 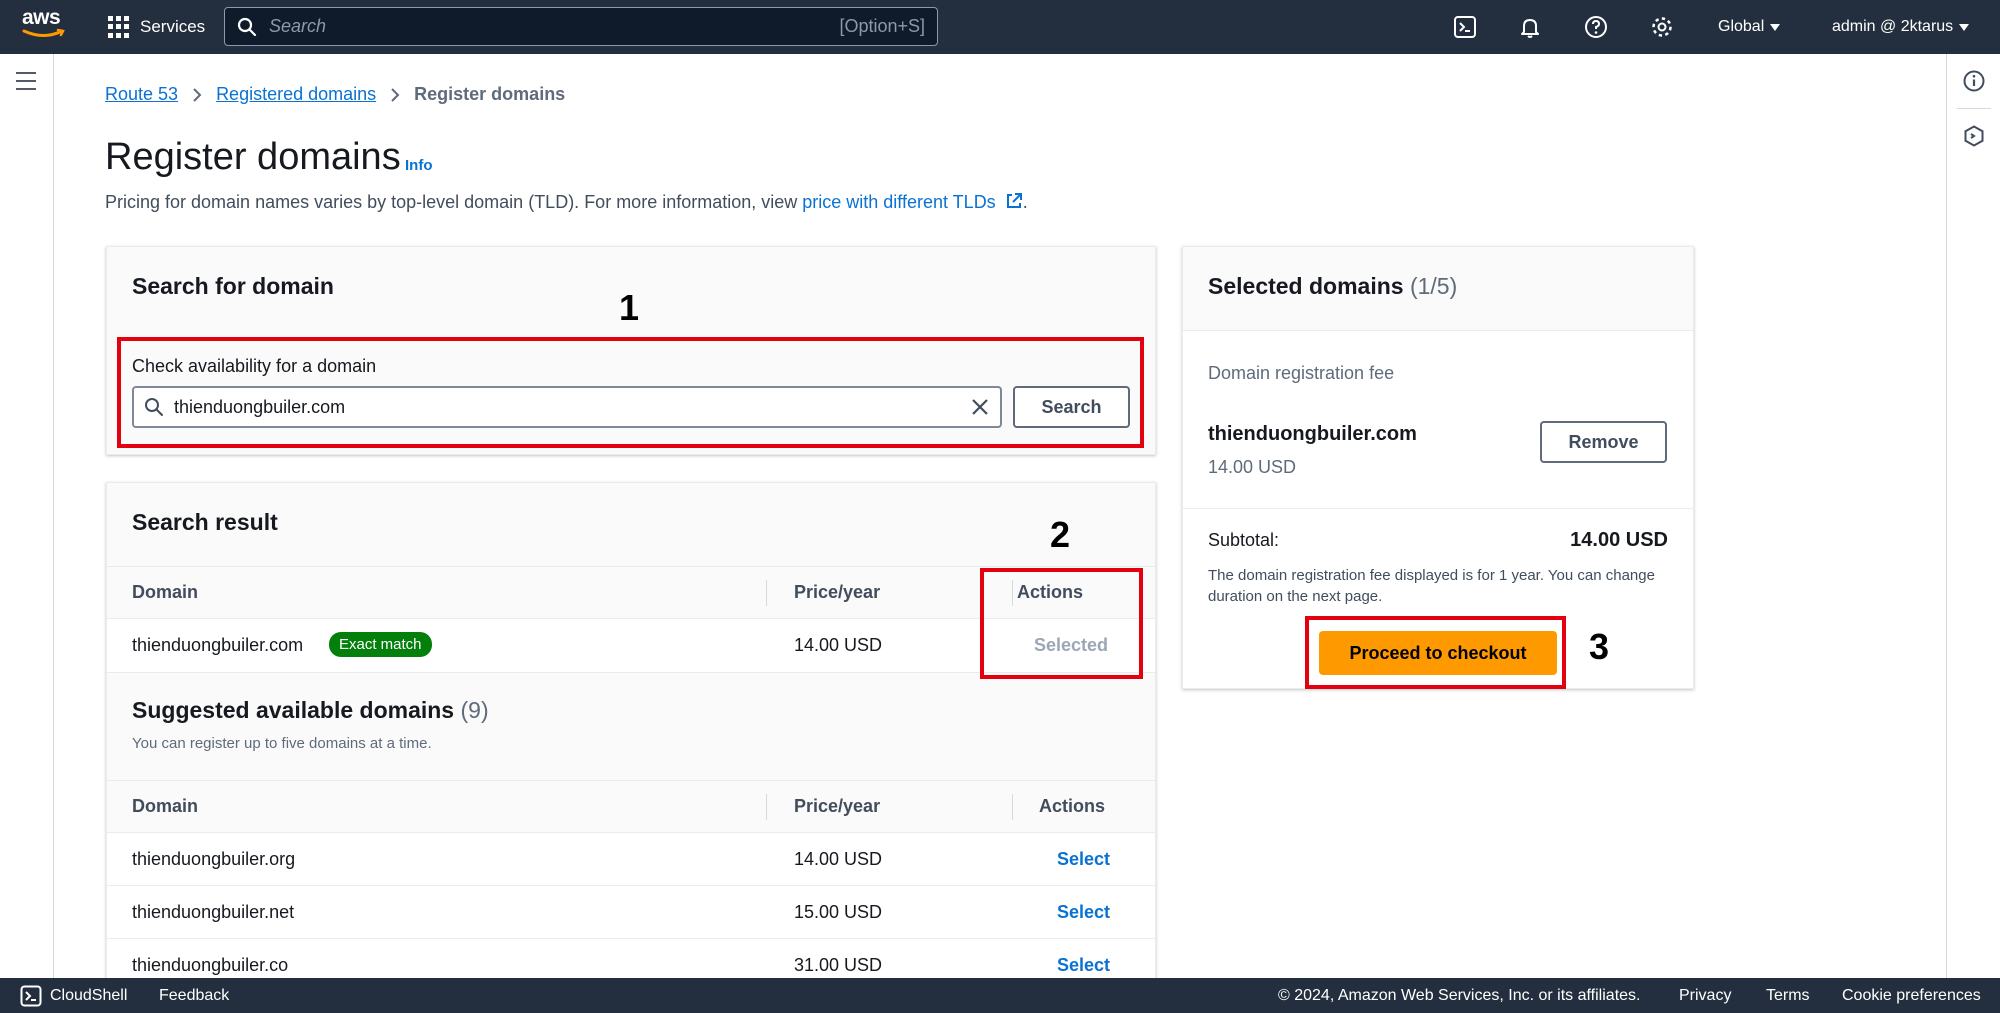 What do you see at coordinates (631, 858) in the screenshot?
I see `table-row: thienduongbuiler.org 14.00 USD Select` at bounding box center [631, 858].